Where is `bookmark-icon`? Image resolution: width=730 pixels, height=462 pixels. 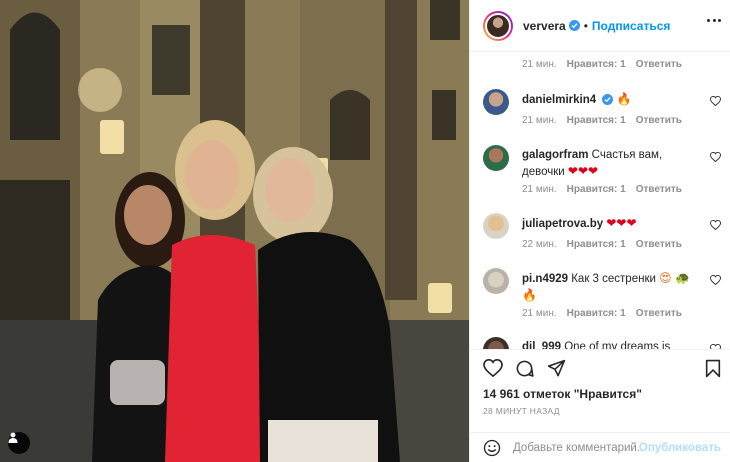 bookmark-icon is located at coordinates (713, 368).